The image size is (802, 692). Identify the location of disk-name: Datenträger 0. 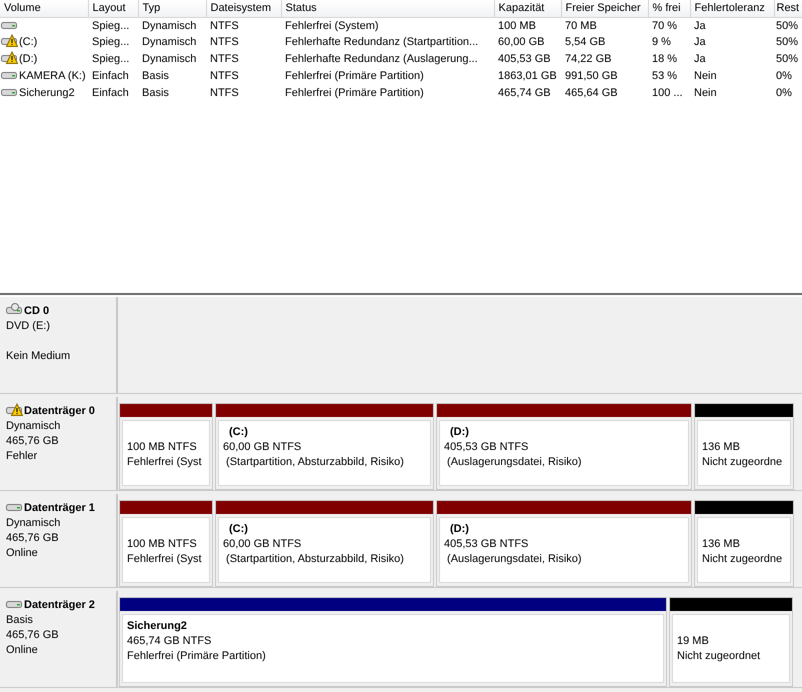
(59, 411).